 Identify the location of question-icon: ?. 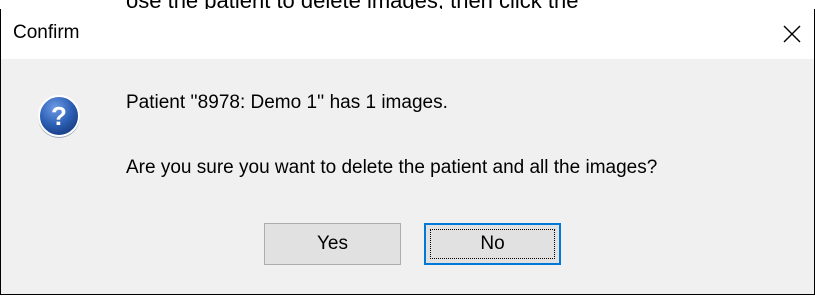
(59, 116).